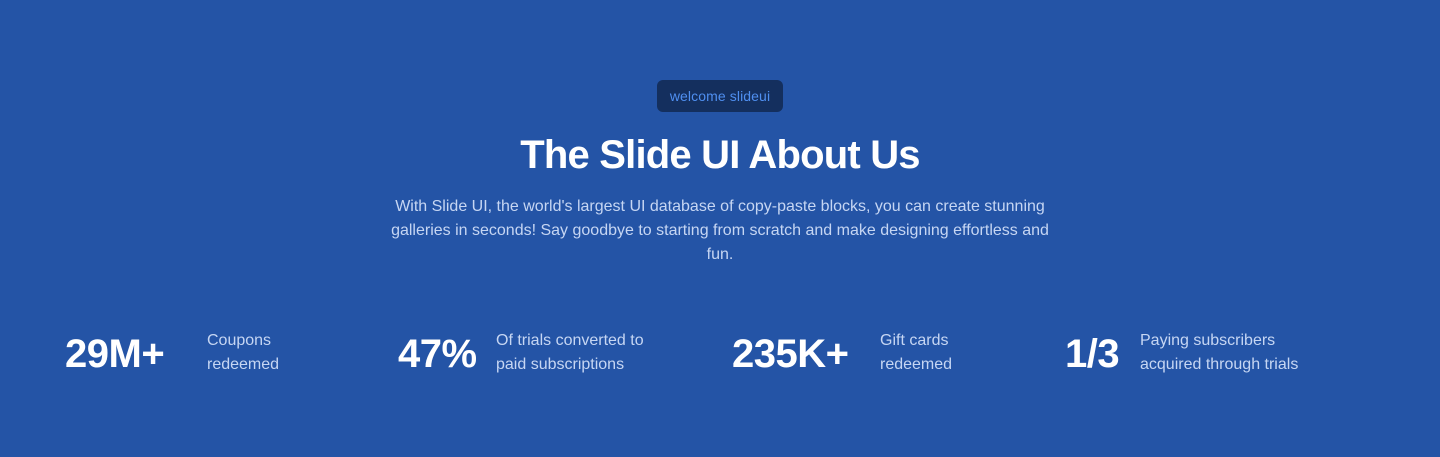 The image size is (1440, 457). What do you see at coordinates (720, 96) in the screenshot?
I see `welcome-badge: welcome slideui` at bounding box center [720, 96].